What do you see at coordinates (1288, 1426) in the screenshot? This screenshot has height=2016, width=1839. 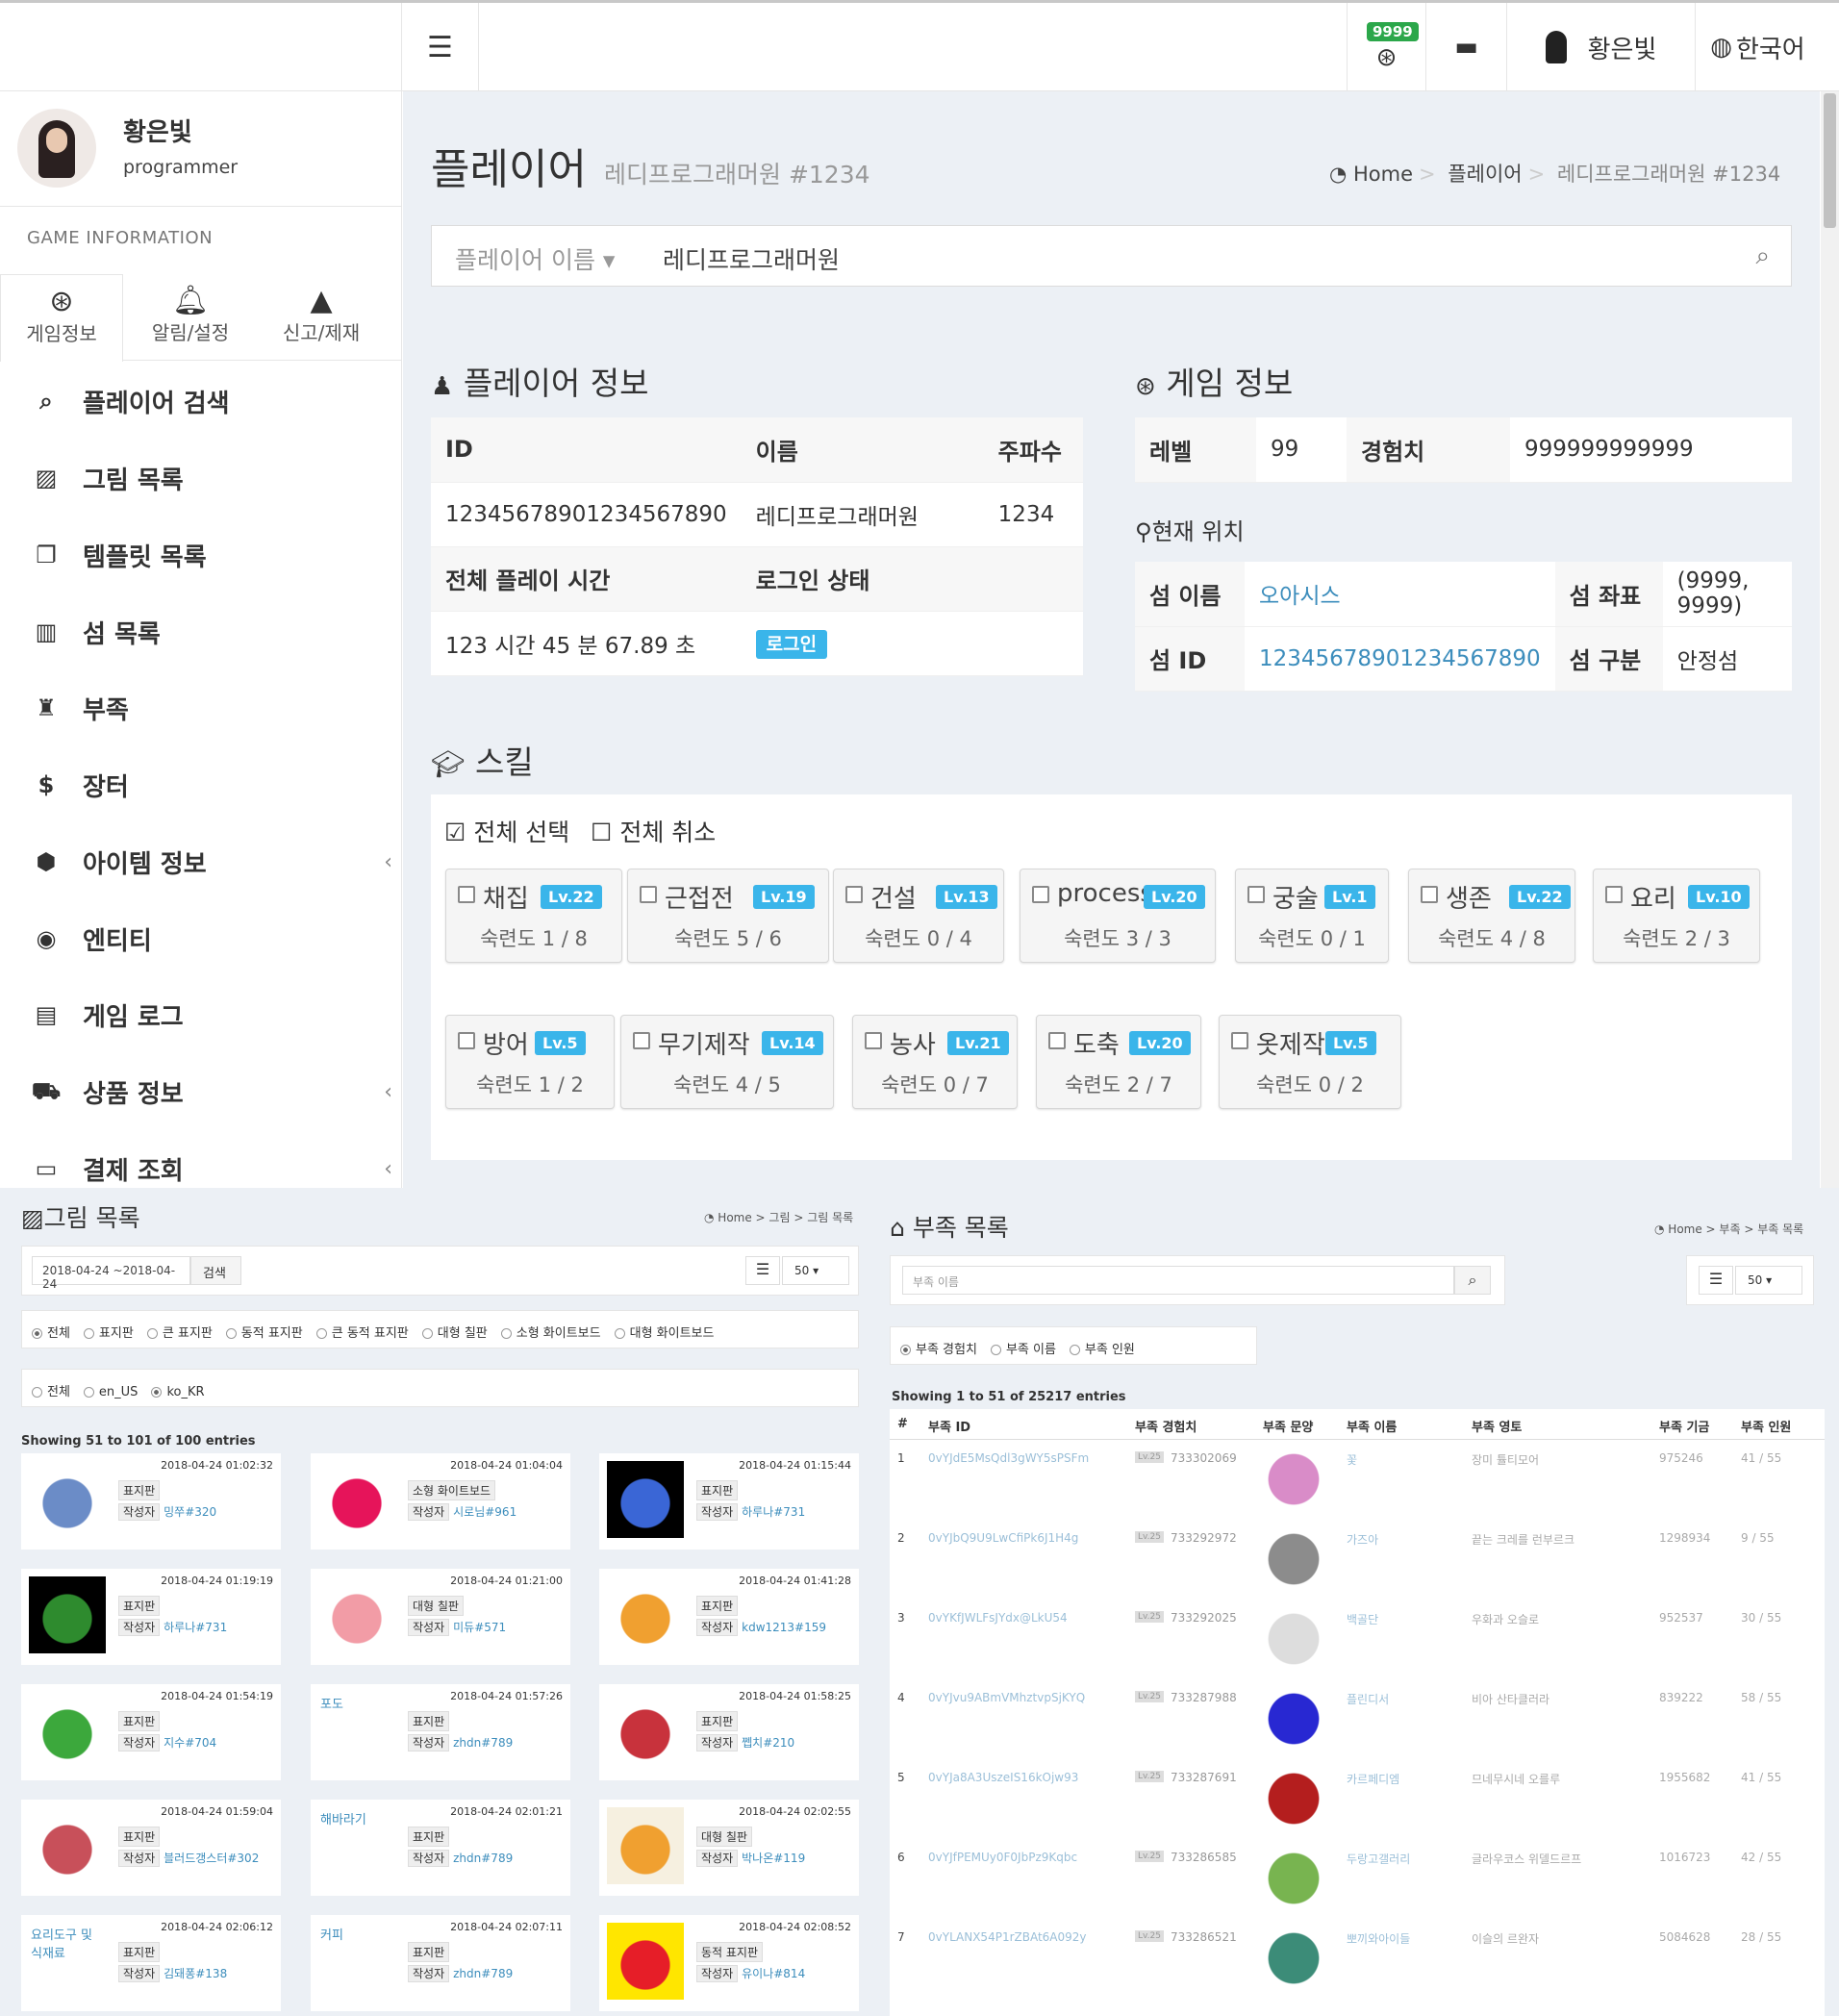 I see `tribe-col-header: 부족 문양` at bounding box center [1288, 1426].